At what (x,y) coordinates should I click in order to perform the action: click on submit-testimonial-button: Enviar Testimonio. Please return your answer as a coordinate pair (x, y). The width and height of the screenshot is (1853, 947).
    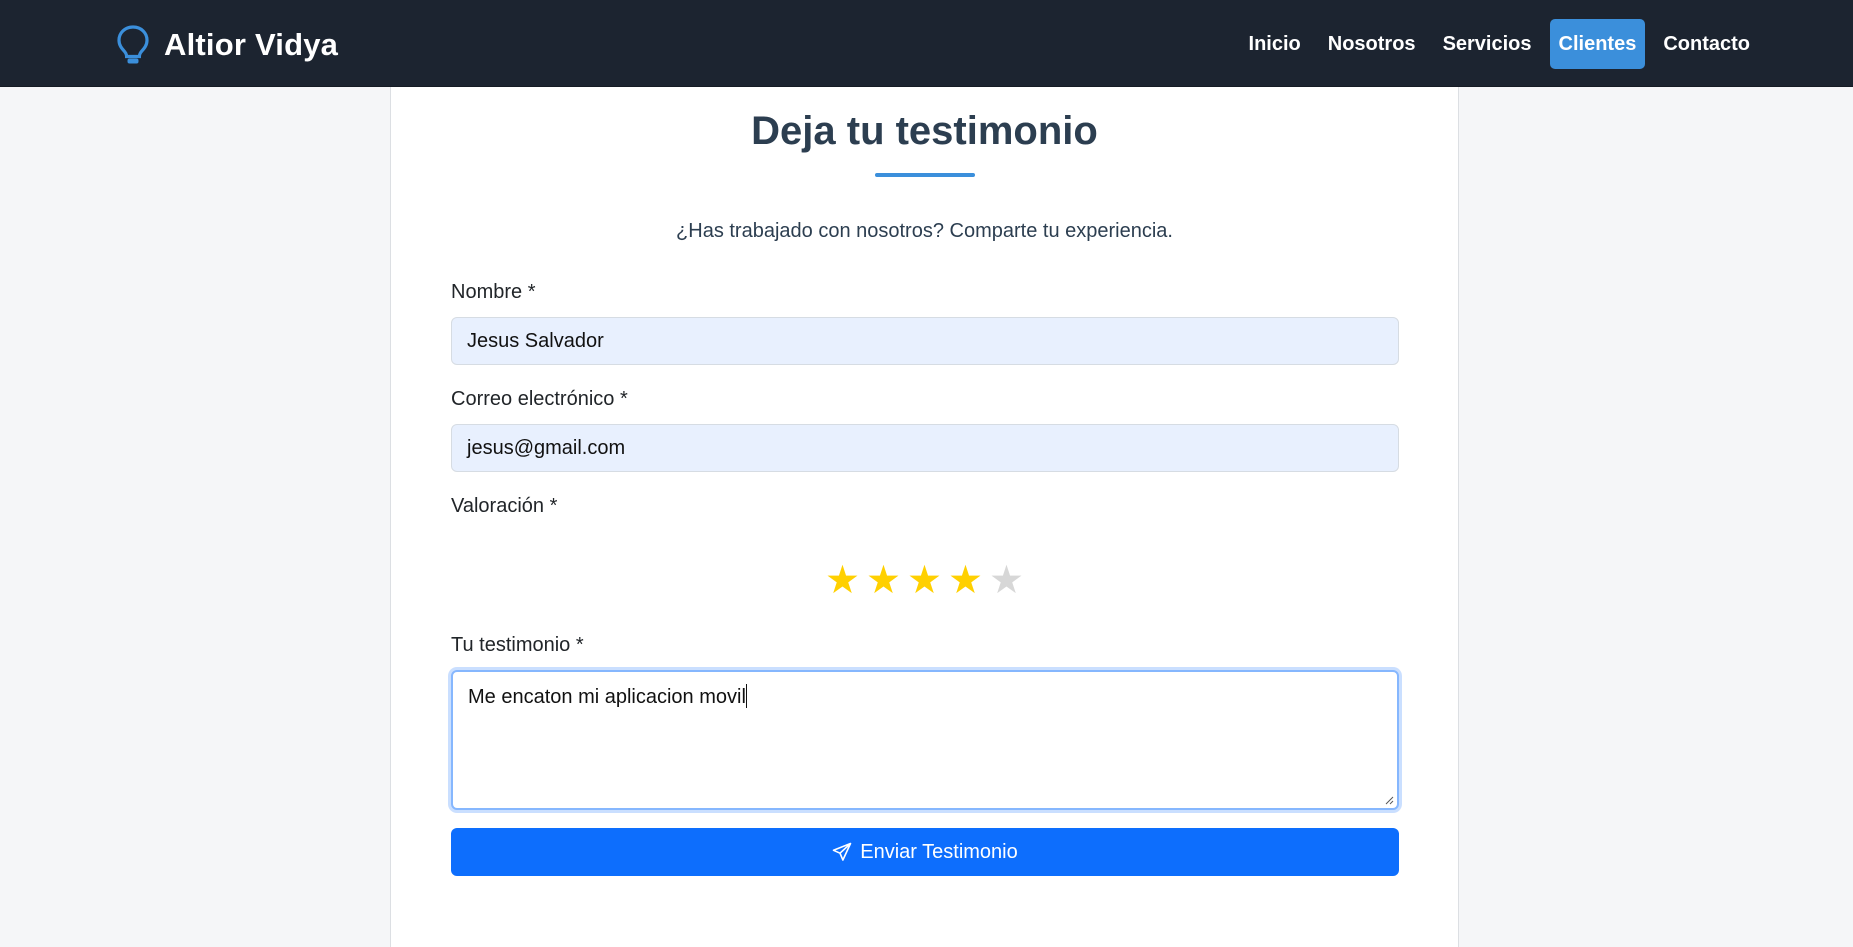
    Looking at the image, I should click on (925, 852).